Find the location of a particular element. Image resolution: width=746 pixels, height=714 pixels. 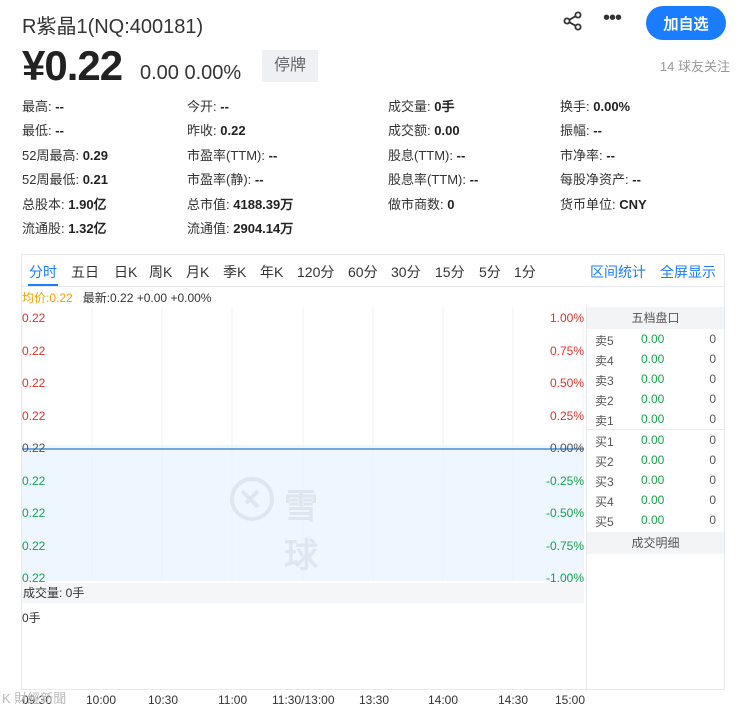

quote-label: 市盈率(TTM): is located at coordinates (226, 155).